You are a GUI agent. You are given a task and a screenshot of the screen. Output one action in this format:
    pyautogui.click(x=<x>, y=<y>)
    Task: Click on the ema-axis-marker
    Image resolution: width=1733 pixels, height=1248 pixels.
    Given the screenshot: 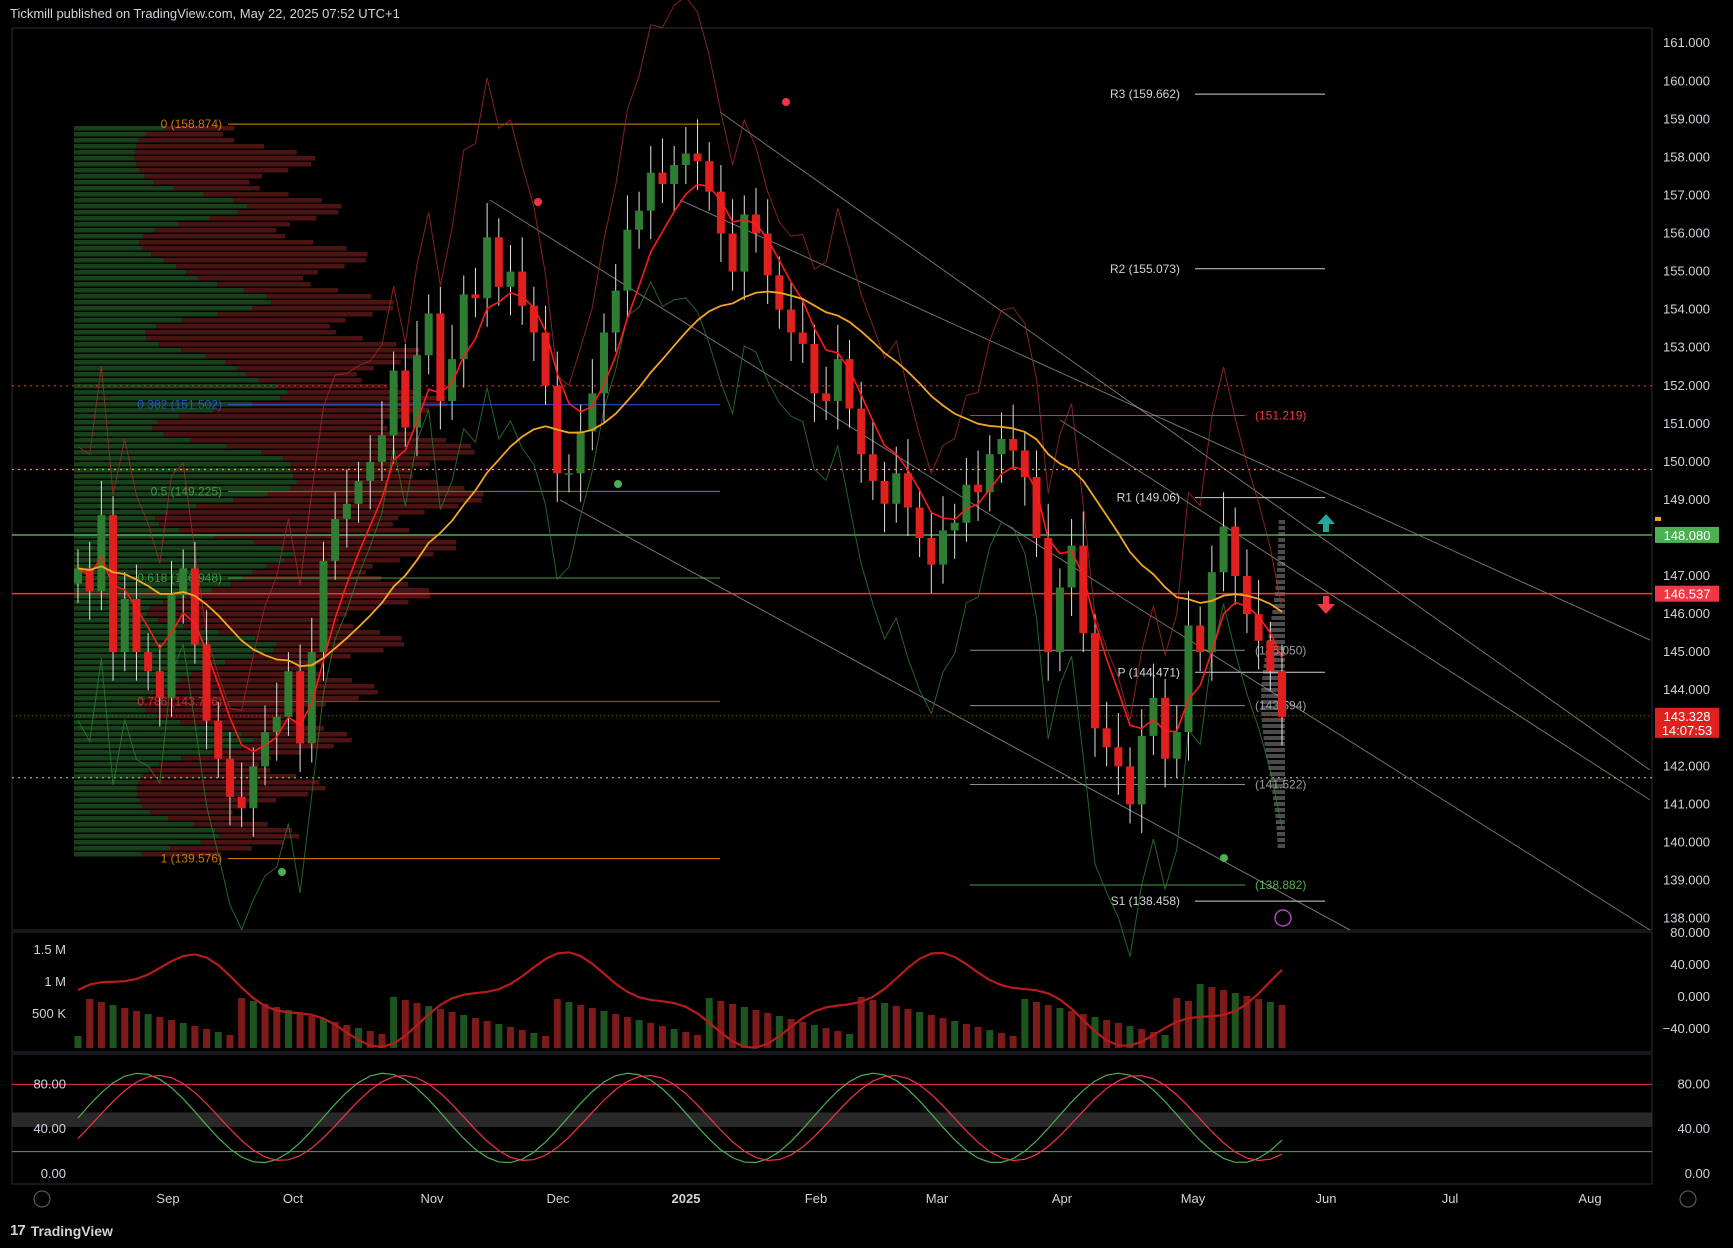 What is the action you would take?
    pyautogui.click(x=1658, y=518)
    